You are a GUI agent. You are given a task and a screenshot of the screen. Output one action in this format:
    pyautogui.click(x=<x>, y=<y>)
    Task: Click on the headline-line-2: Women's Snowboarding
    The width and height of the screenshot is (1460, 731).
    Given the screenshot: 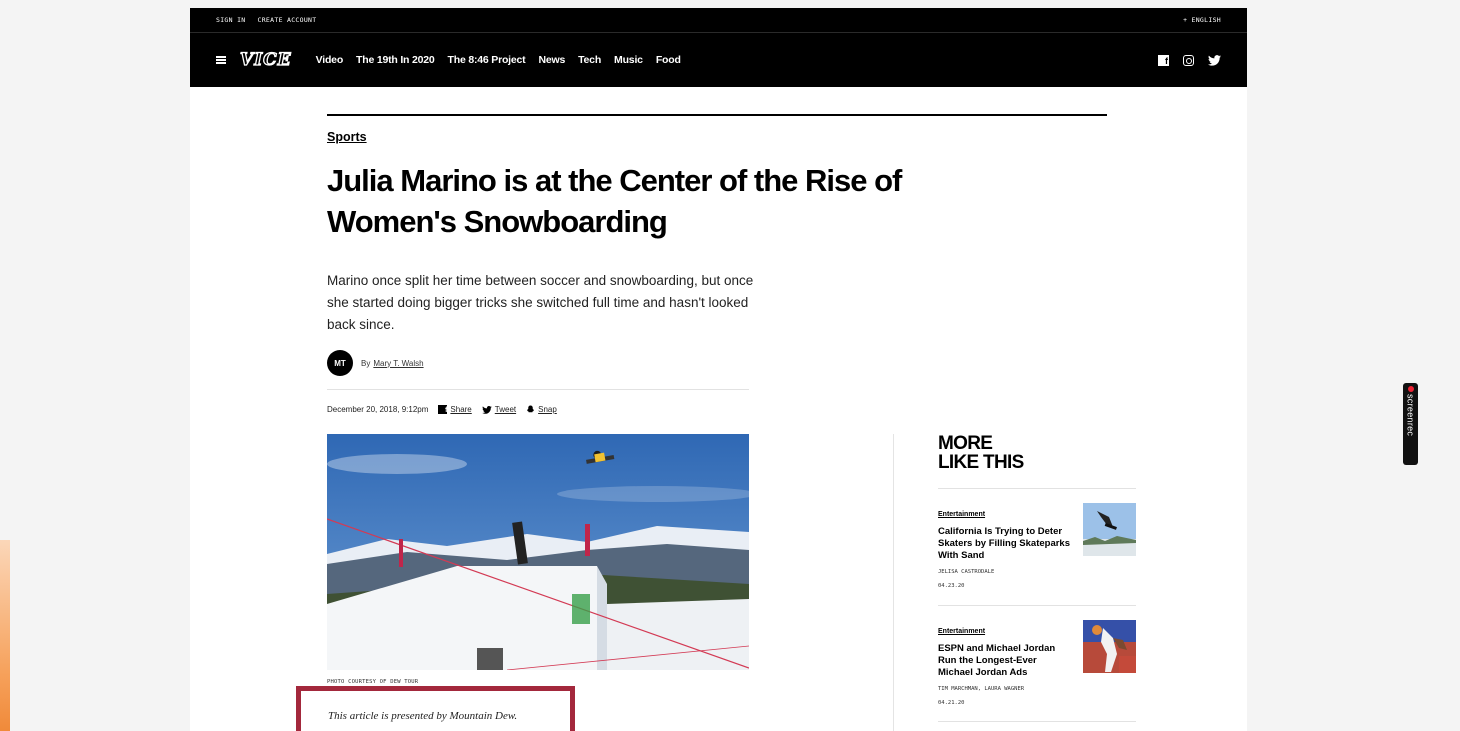 What is the action you would take?
    pyautogui.click(x=497, y=221)
    